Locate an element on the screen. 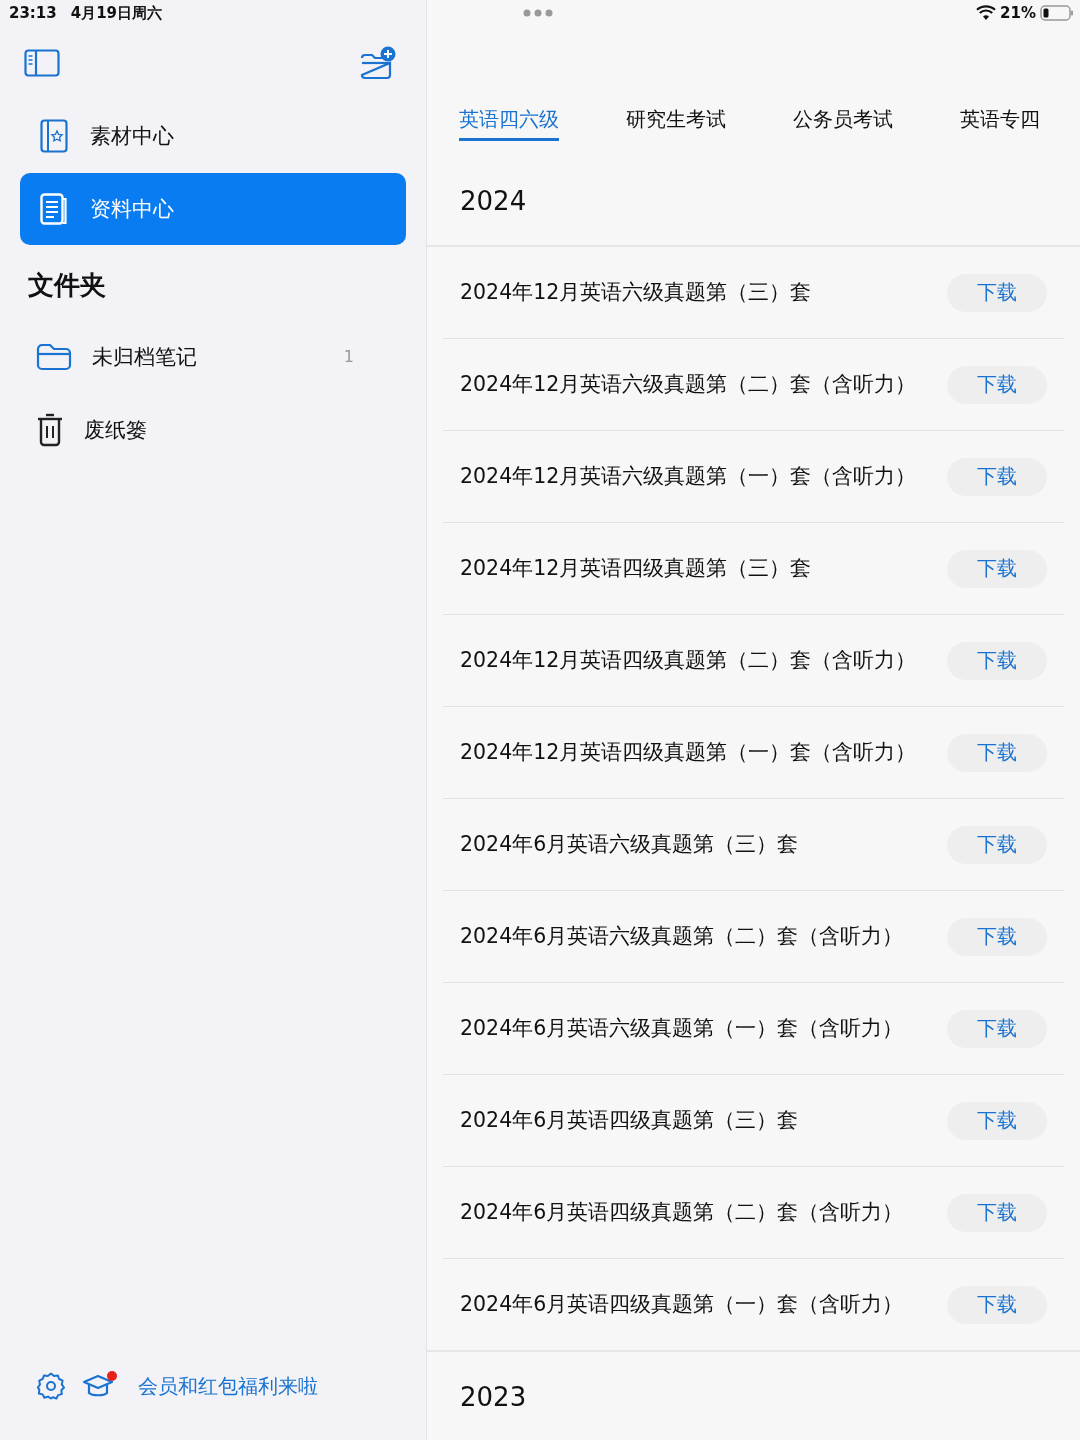 The height and width of the screenshot is (1440, 1080). sidebar-item: 资料中心 is located at coordinates (213, 209).